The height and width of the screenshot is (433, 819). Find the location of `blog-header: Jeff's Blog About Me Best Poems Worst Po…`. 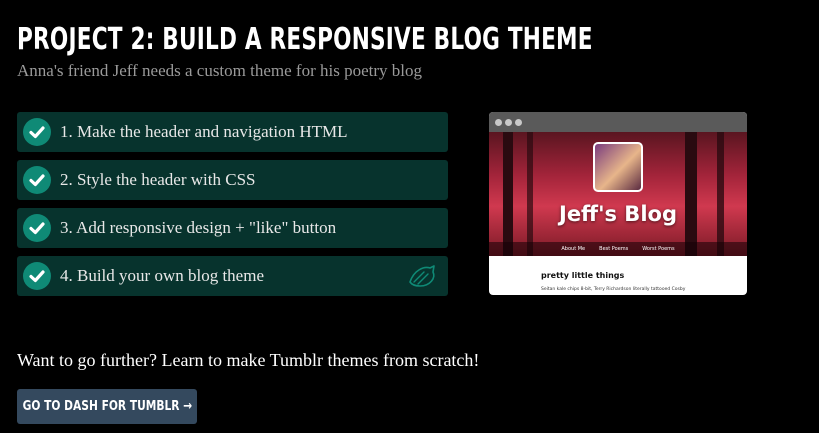

blog-header: Jeff's Blog About Me Best Poems Worst Po… is located at coordinates (618, 194).